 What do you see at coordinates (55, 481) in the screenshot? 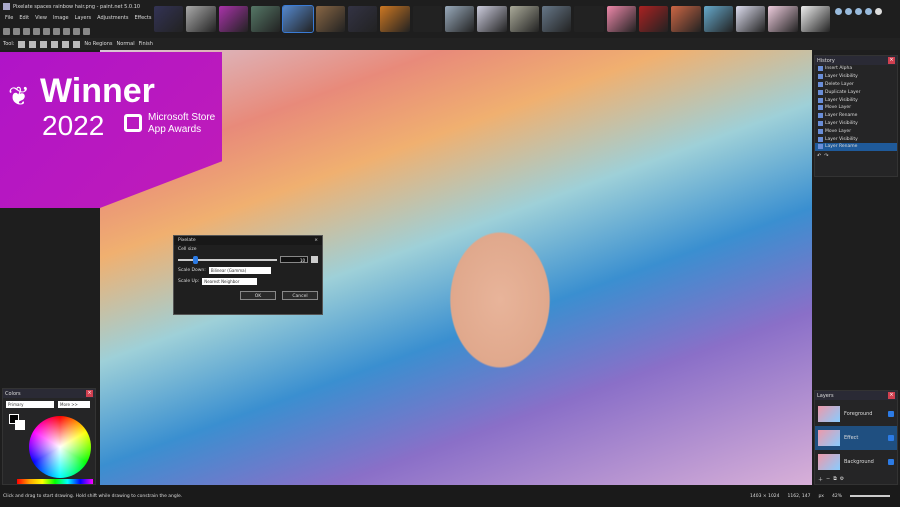
I see `palette-strip` at bounding box center [55, 481].